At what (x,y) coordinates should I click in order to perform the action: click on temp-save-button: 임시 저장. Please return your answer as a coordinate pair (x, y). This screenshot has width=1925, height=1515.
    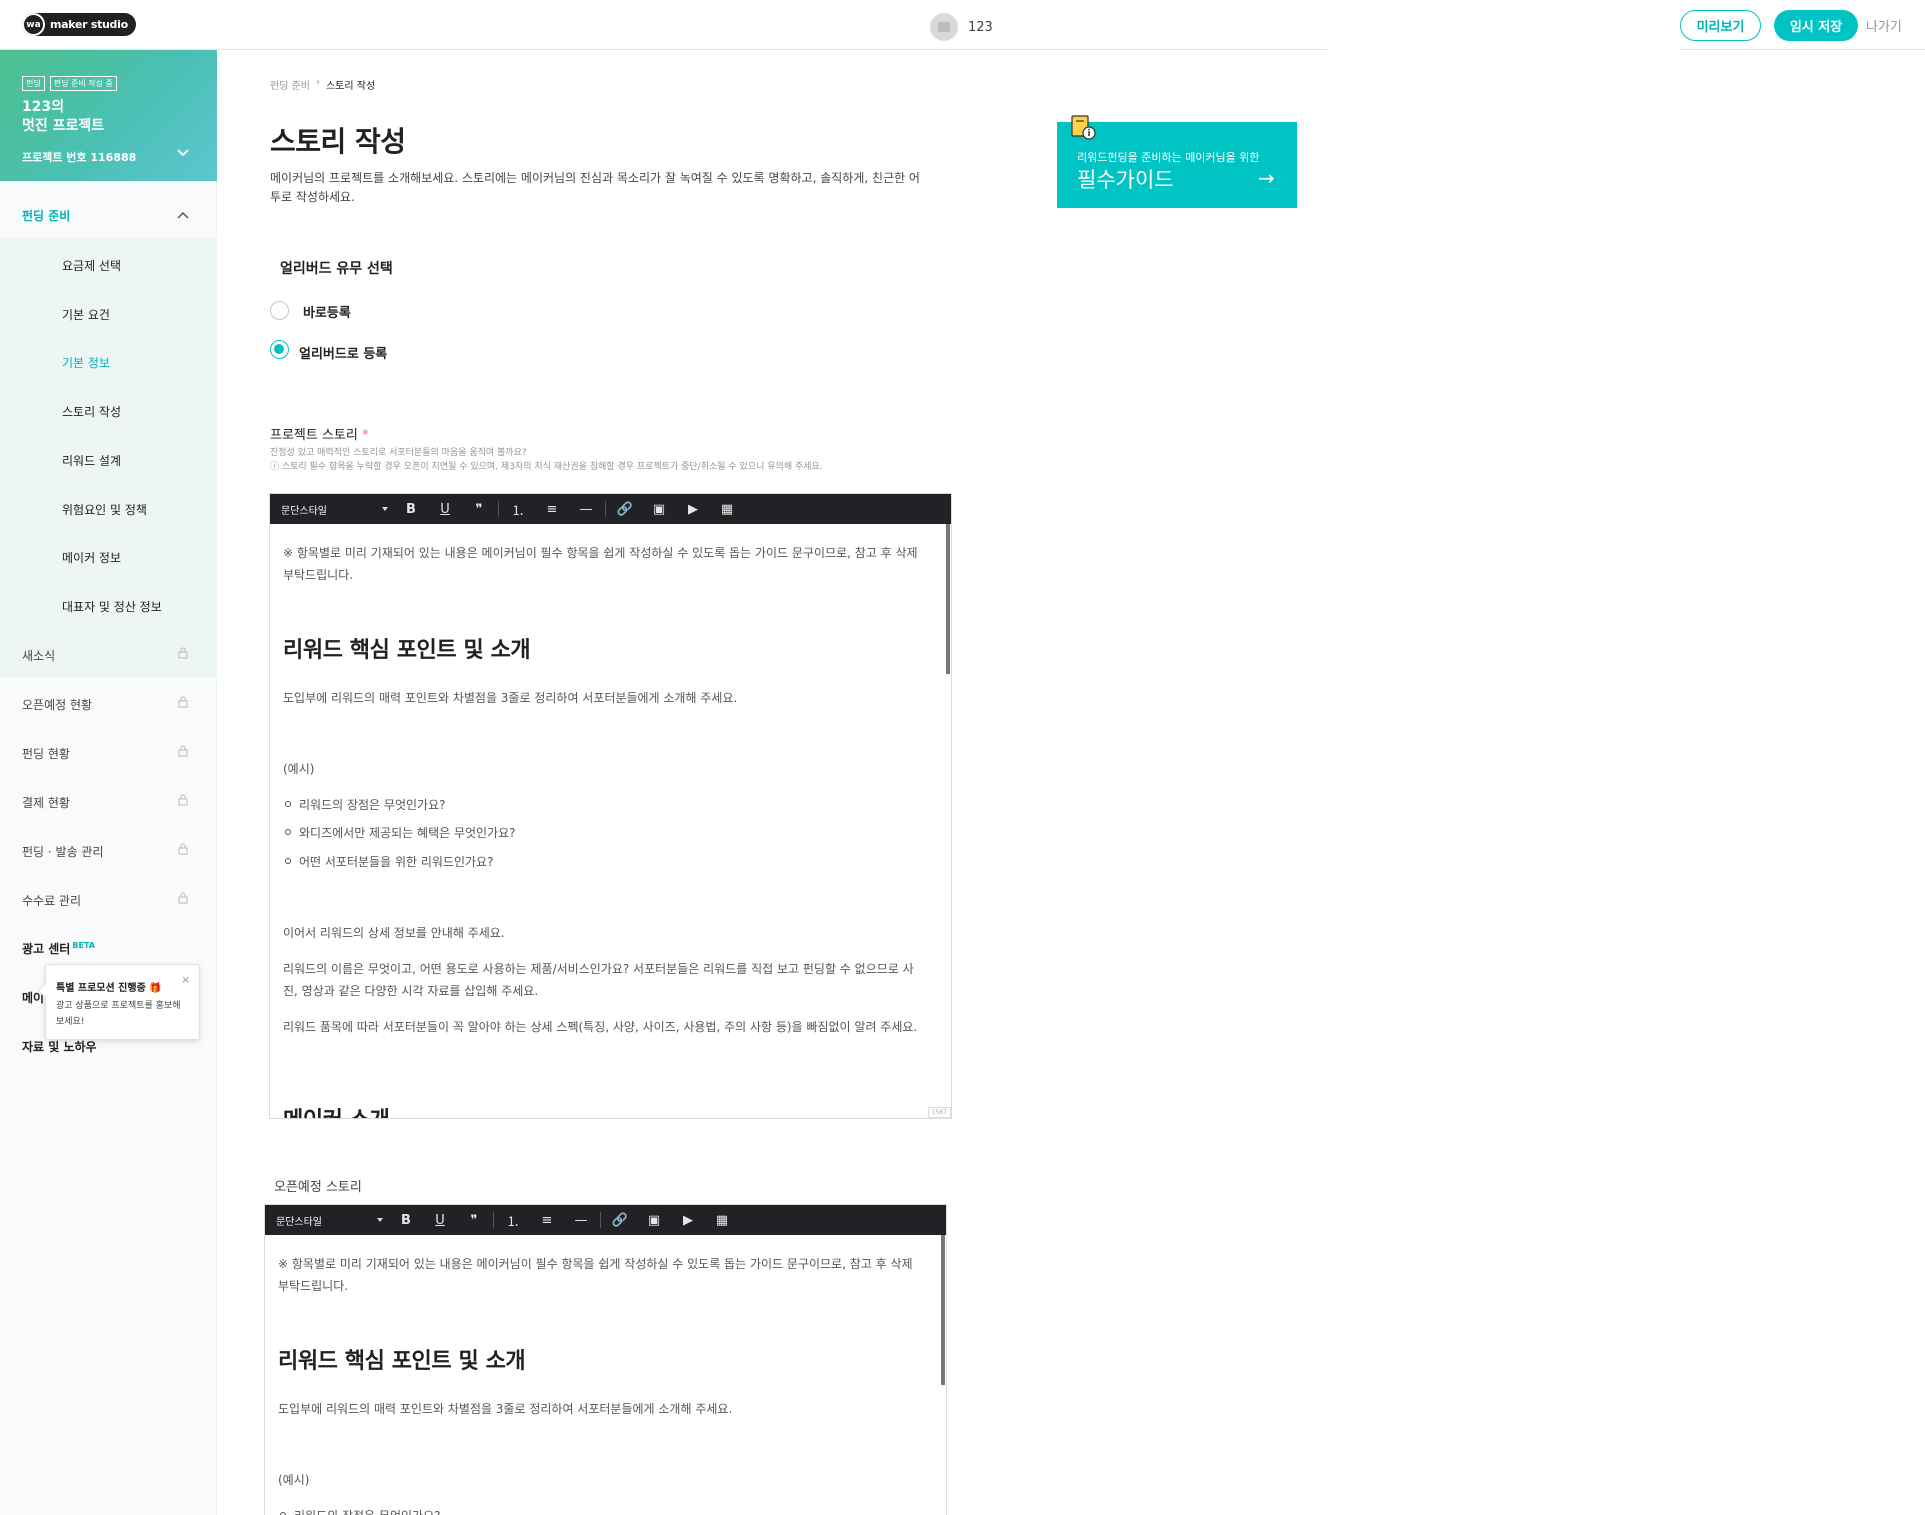
    Looking at the image, I should click on (1816, 25).